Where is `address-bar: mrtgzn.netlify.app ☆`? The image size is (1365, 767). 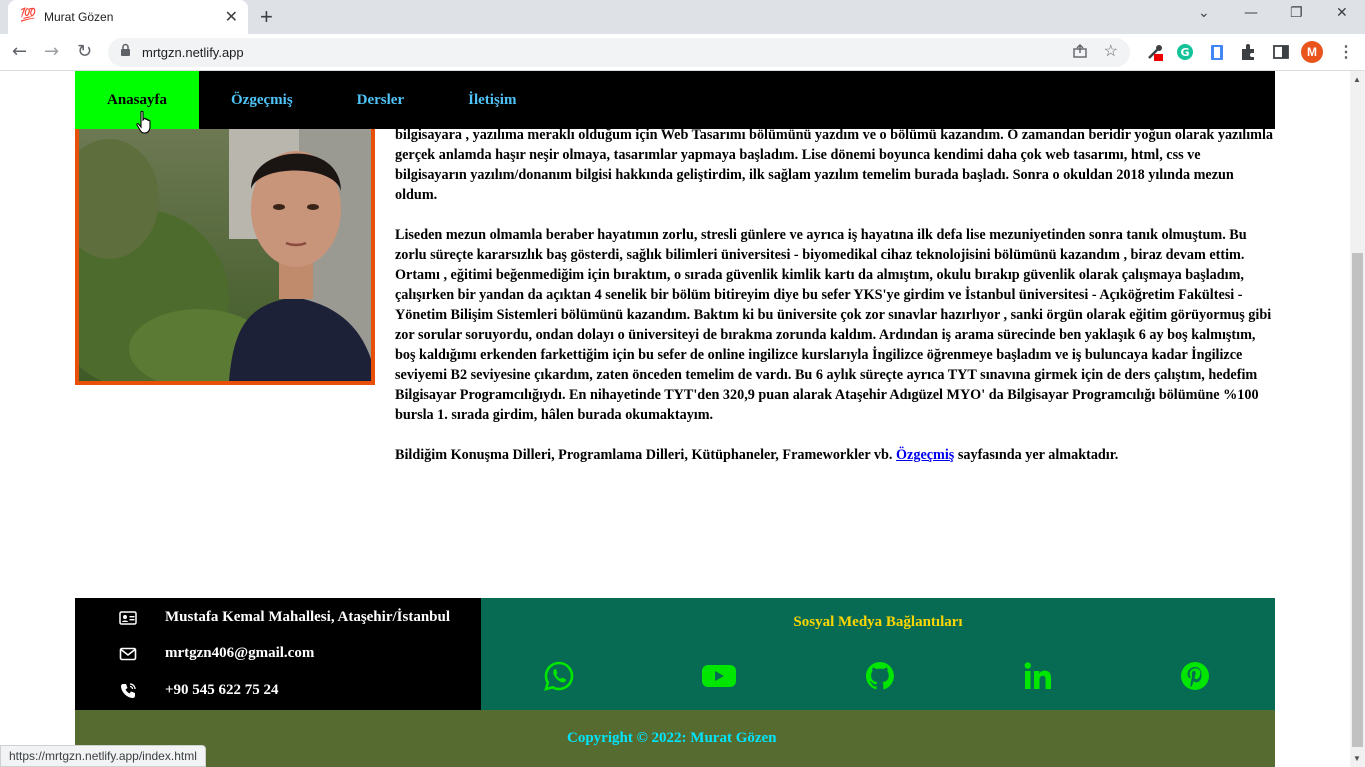
address-bar: mrtgzn.netlify.app ☆ is located at coordinates (619, 52).